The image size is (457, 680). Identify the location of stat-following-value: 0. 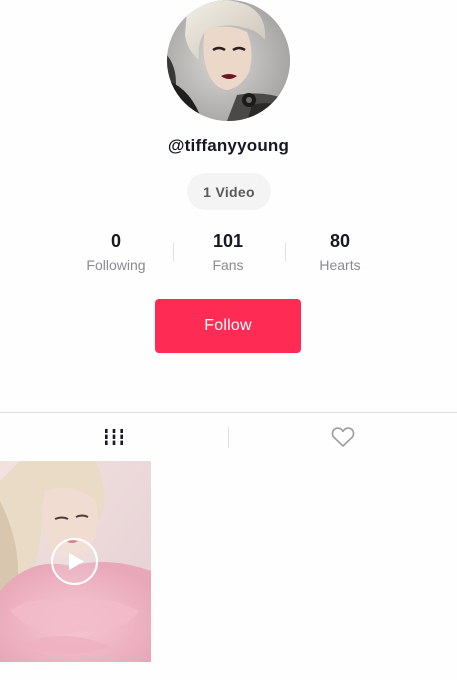
(115, 241).